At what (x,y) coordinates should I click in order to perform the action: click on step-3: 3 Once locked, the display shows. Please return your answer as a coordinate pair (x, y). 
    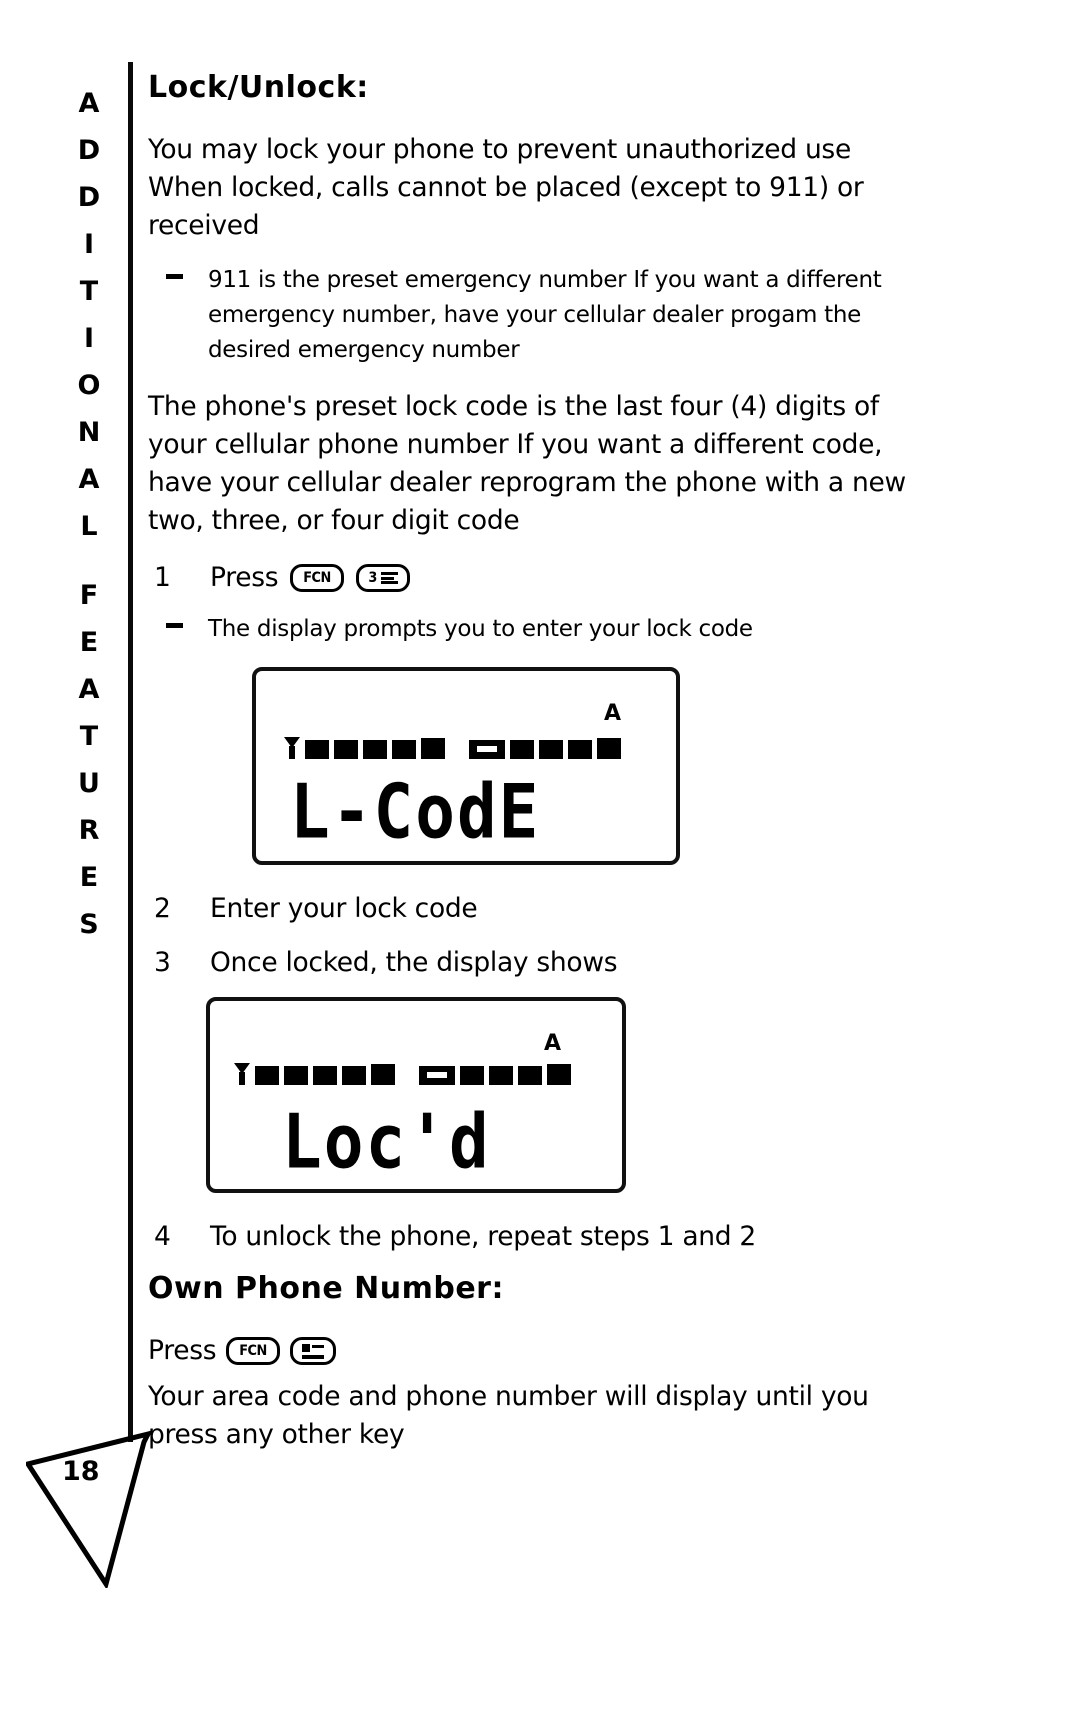
    Looking at the image, I should click on (538, 963).